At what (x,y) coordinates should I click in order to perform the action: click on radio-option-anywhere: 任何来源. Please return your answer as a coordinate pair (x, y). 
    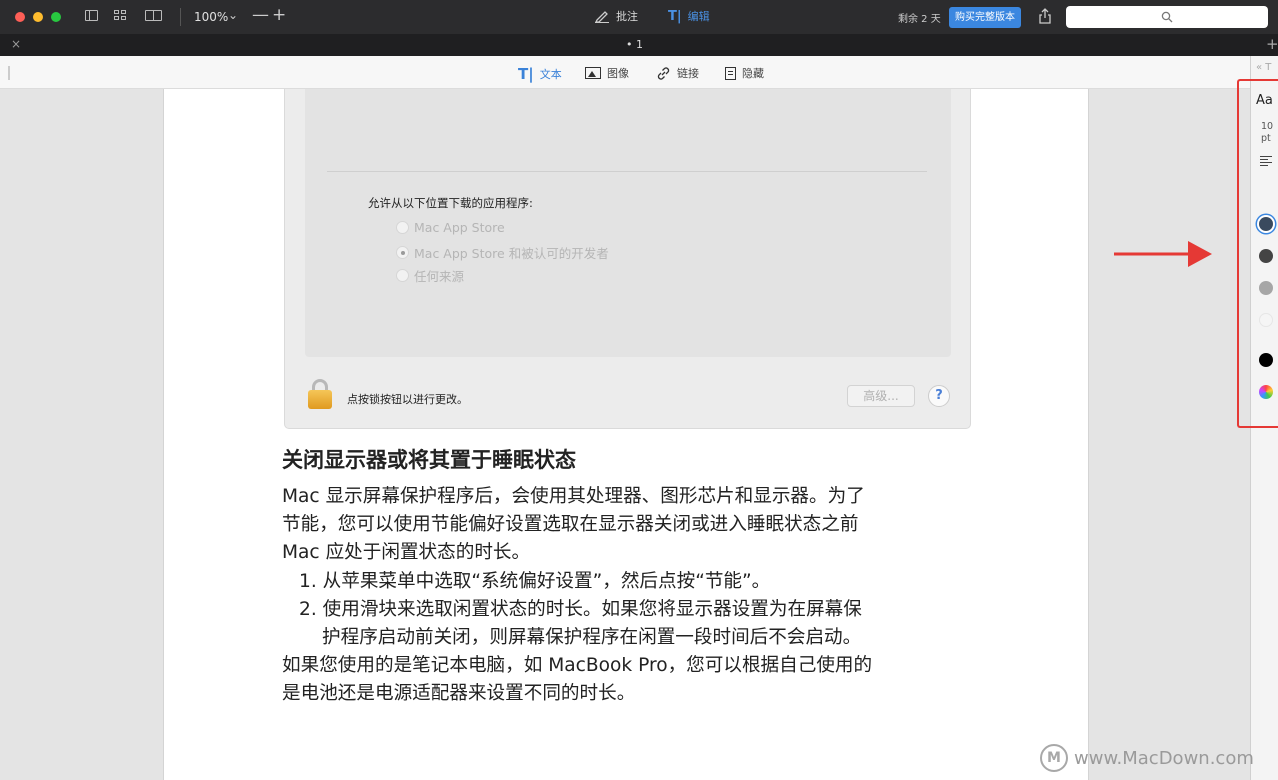
    Looking at the image, I should click on (430, 275).